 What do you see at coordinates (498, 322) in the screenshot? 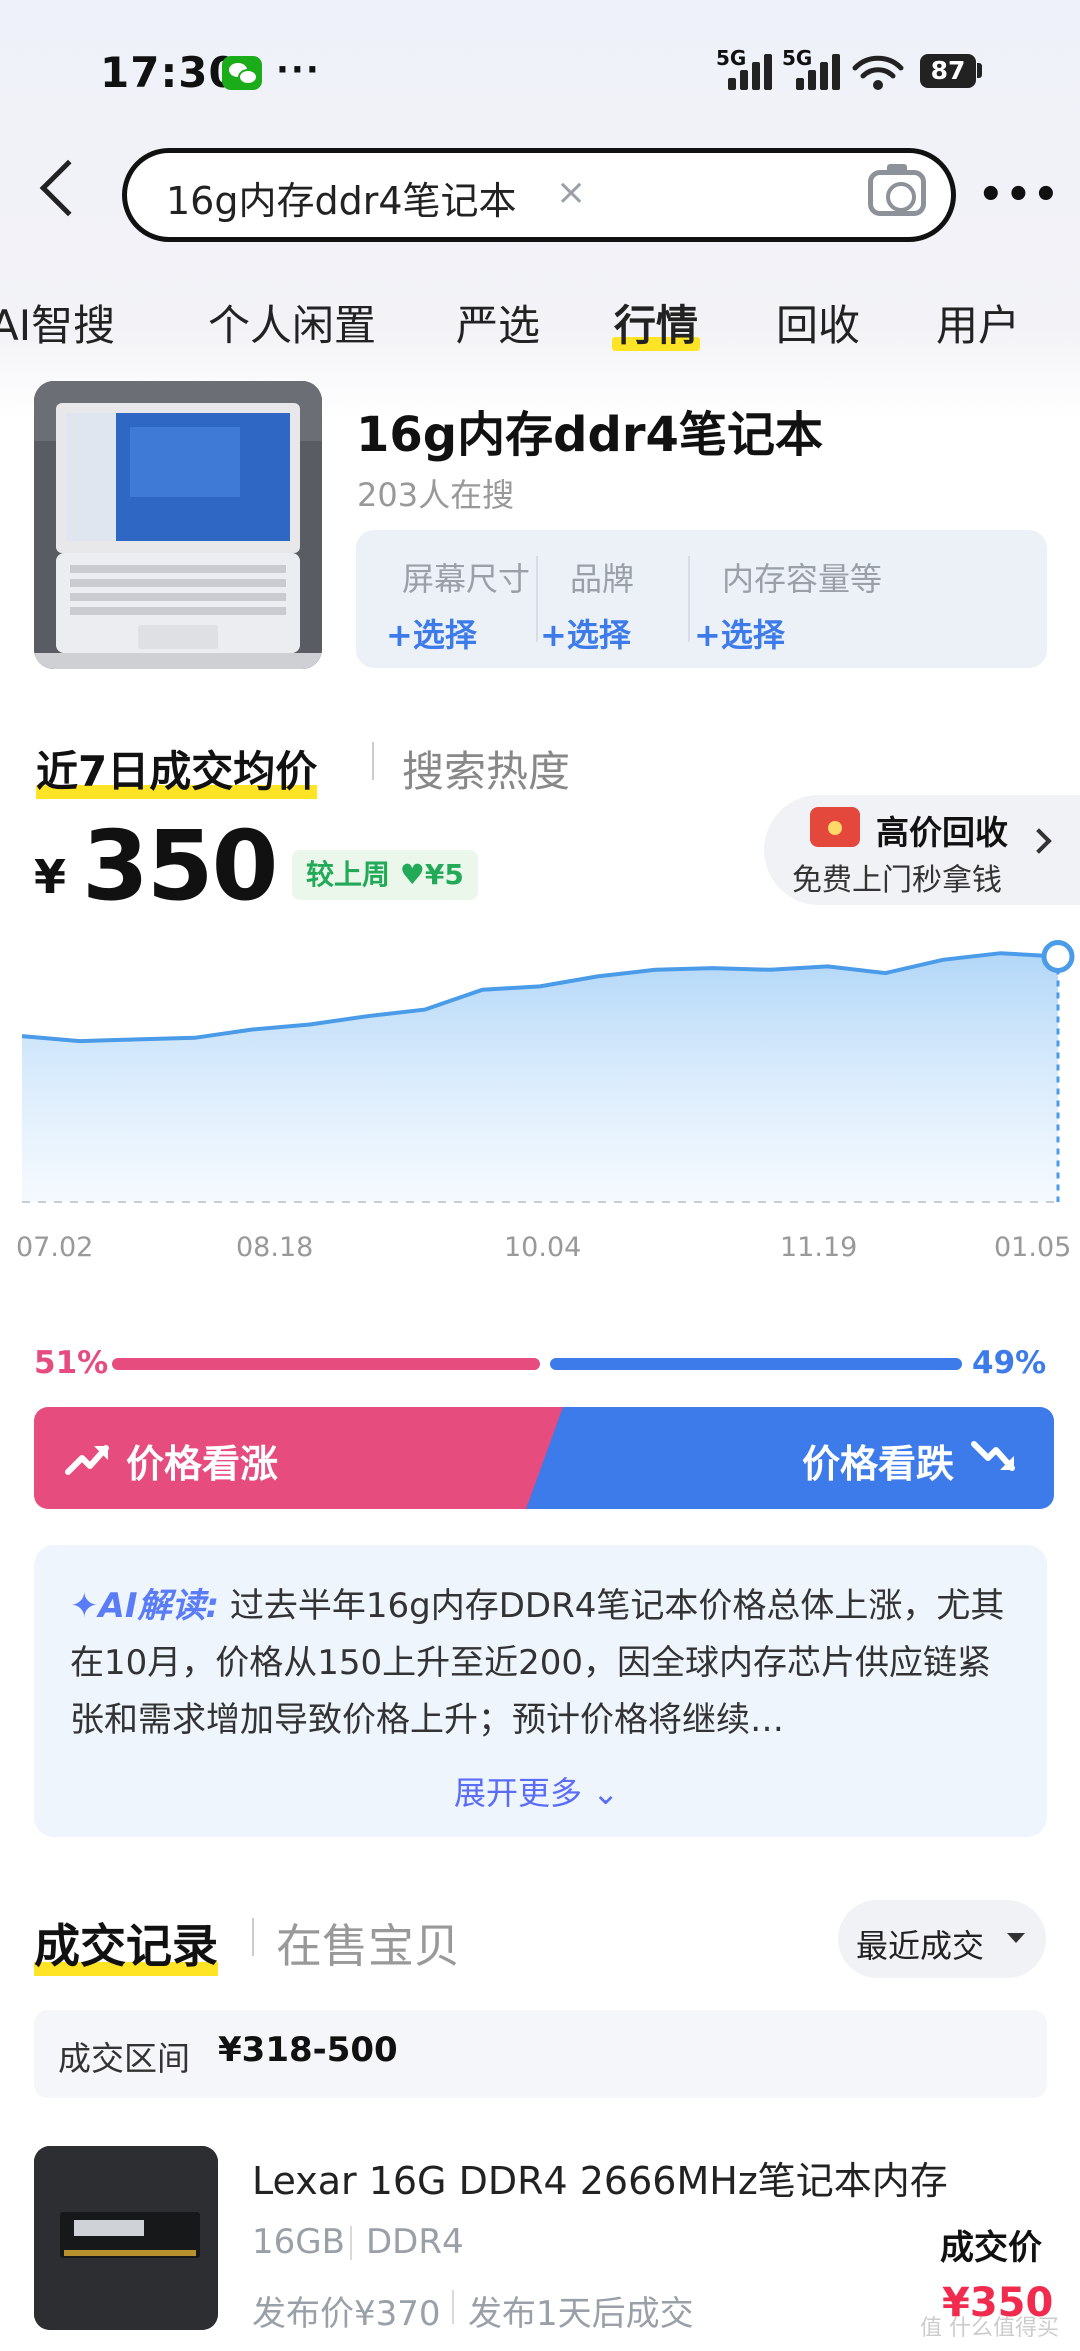
I see `tab-selected: 严选` at bounding box center [498, 322].